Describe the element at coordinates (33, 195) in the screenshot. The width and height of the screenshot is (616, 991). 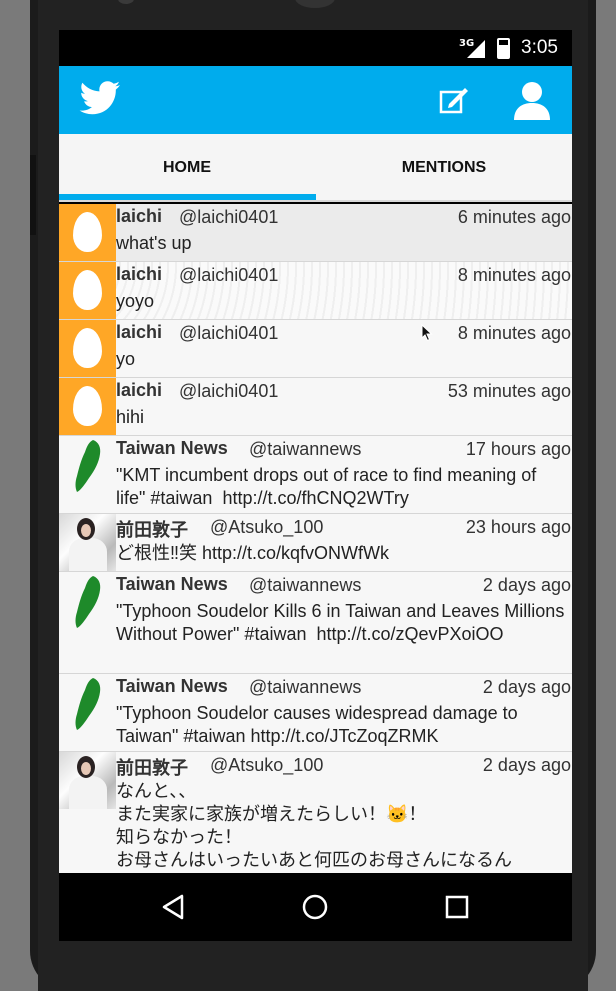
I see `device-side-button` at that location.